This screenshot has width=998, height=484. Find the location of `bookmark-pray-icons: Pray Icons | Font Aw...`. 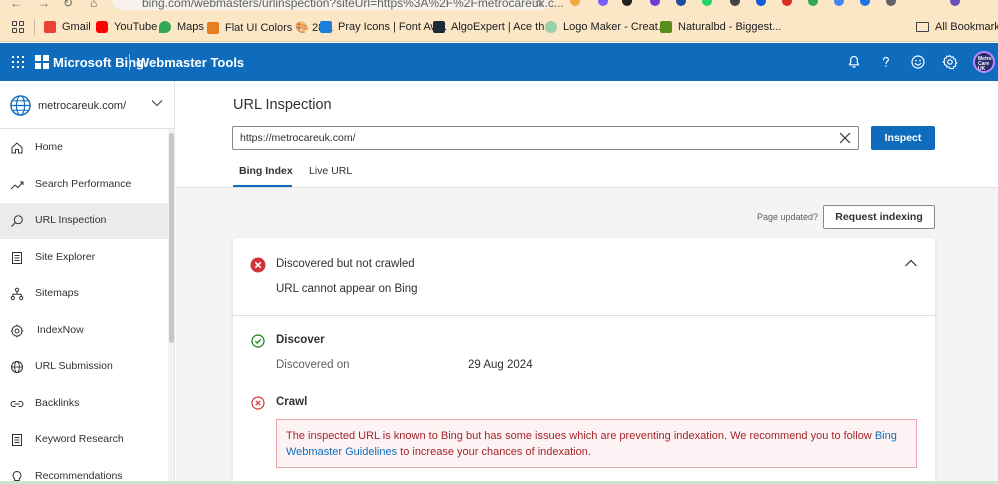

bookmark-pray-icons: Pray Icons | Font Aw... is located at coordinates (383, 27).